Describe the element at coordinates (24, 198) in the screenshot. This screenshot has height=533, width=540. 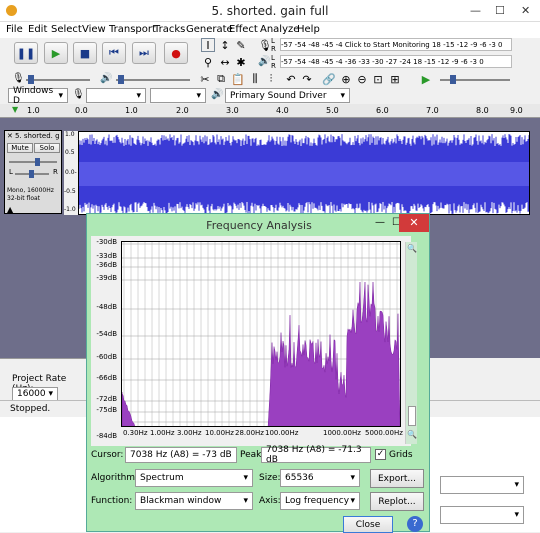
I see `track-info-depth: 32-bit float` at that location.